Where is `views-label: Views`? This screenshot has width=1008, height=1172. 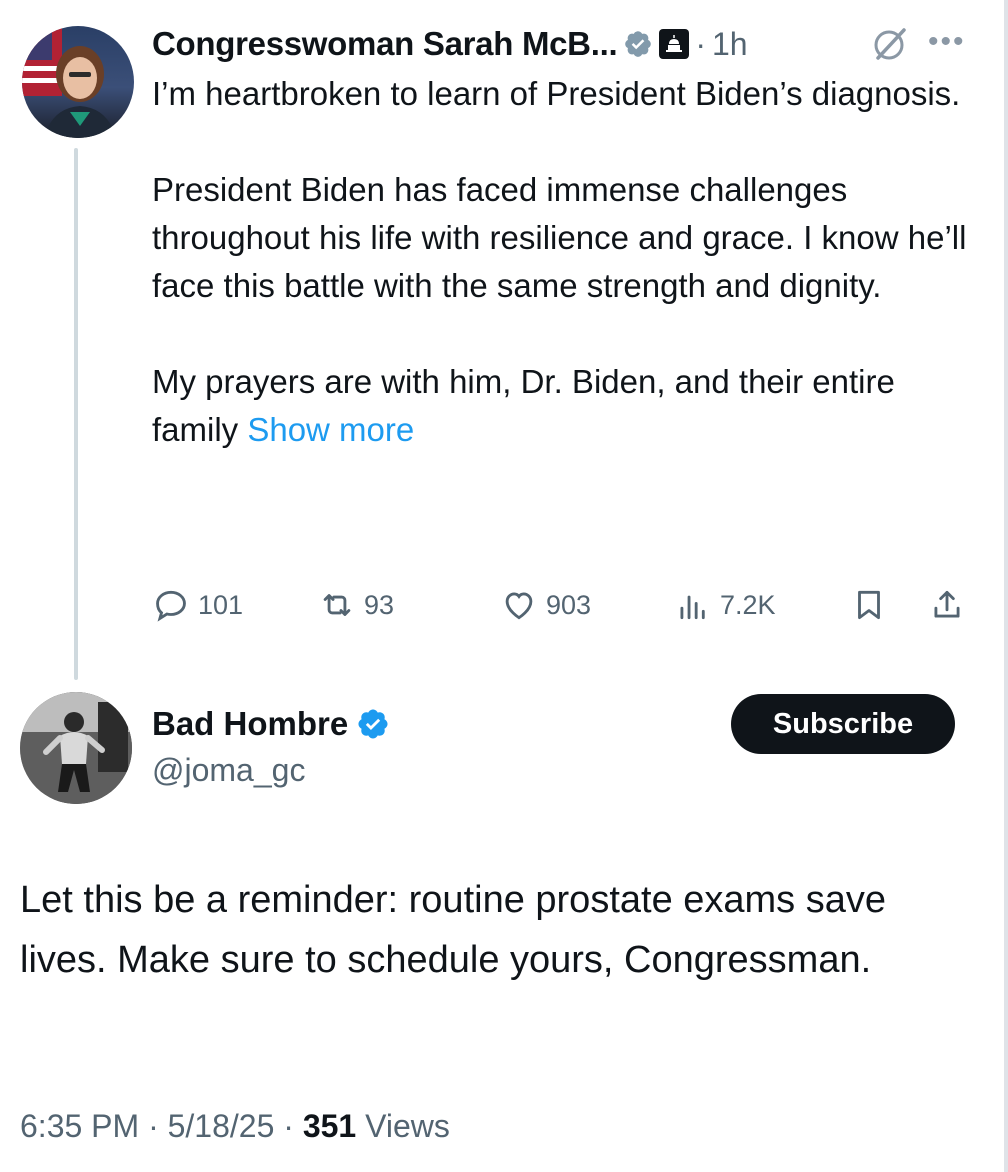
views-label: Views is located at coordinates (407, 1126).